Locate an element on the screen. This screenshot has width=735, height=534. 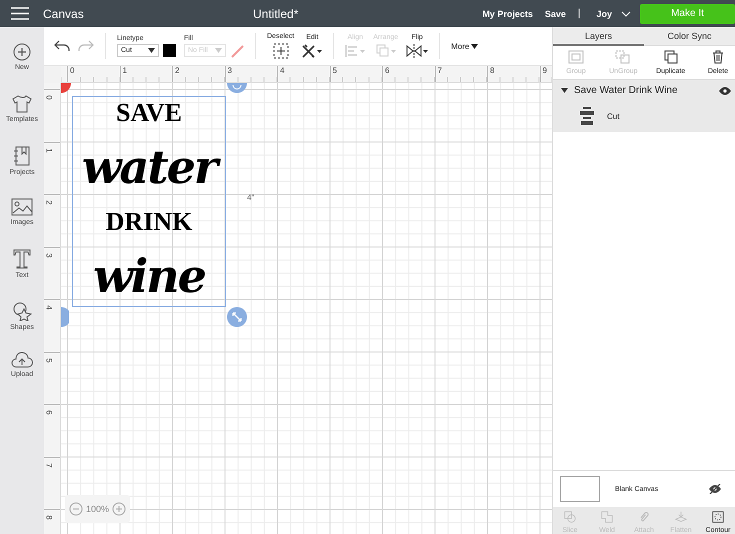
shapes-icon is located at coordinates (22, 310).